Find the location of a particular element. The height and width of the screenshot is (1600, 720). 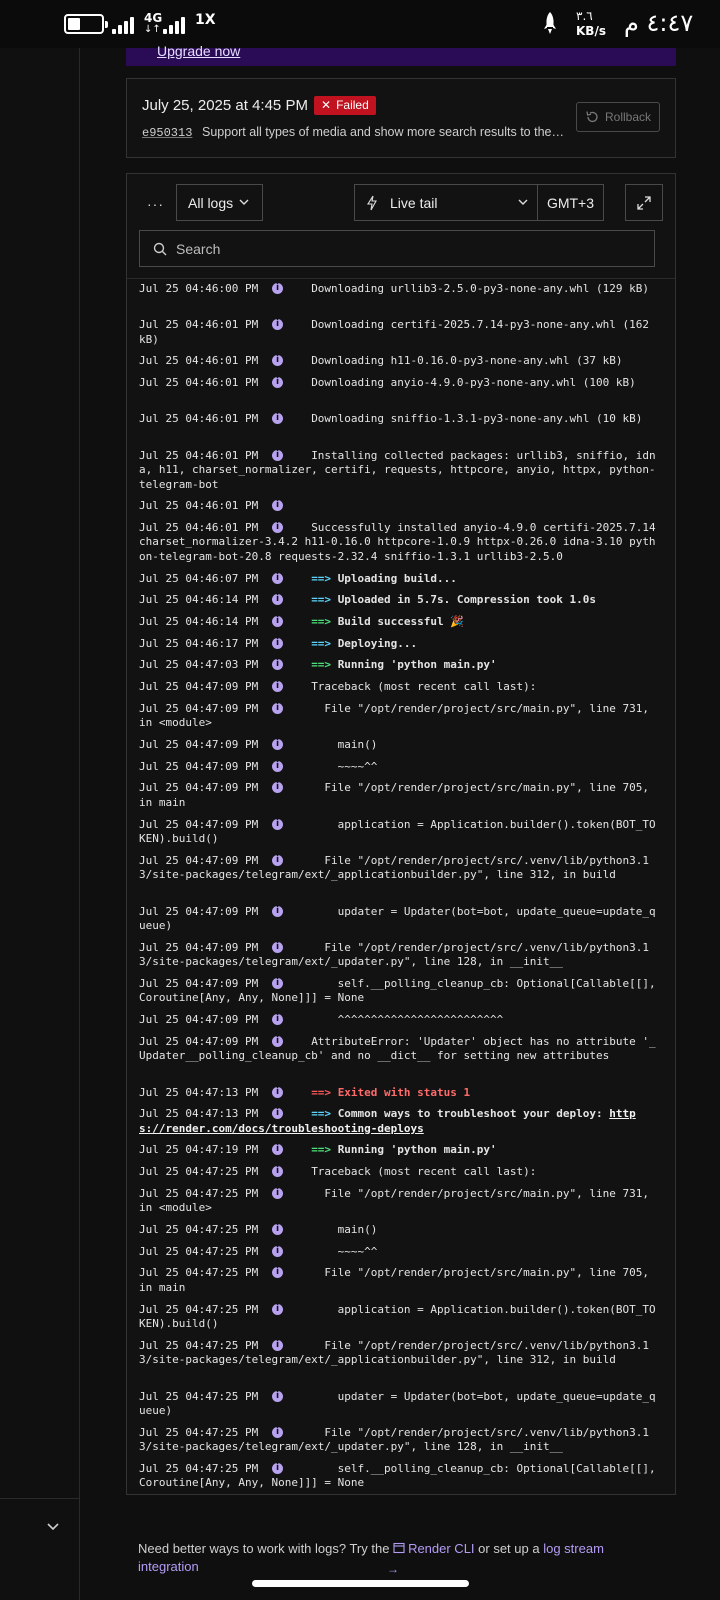

sidebar-divider is located at coordinates (40, 1498).